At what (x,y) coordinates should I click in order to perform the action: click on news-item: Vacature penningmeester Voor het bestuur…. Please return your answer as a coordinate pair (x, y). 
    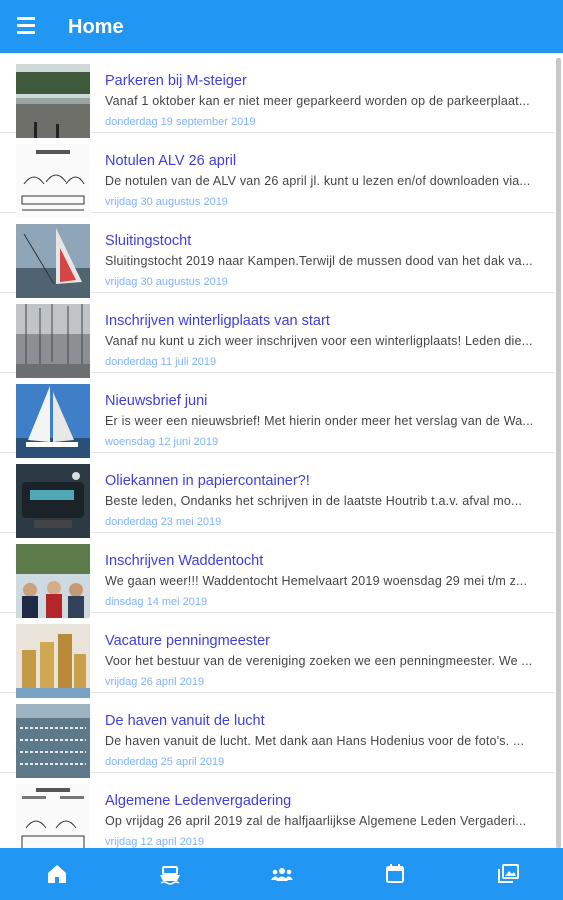
    Looking at the image, I should click on (277, 655).